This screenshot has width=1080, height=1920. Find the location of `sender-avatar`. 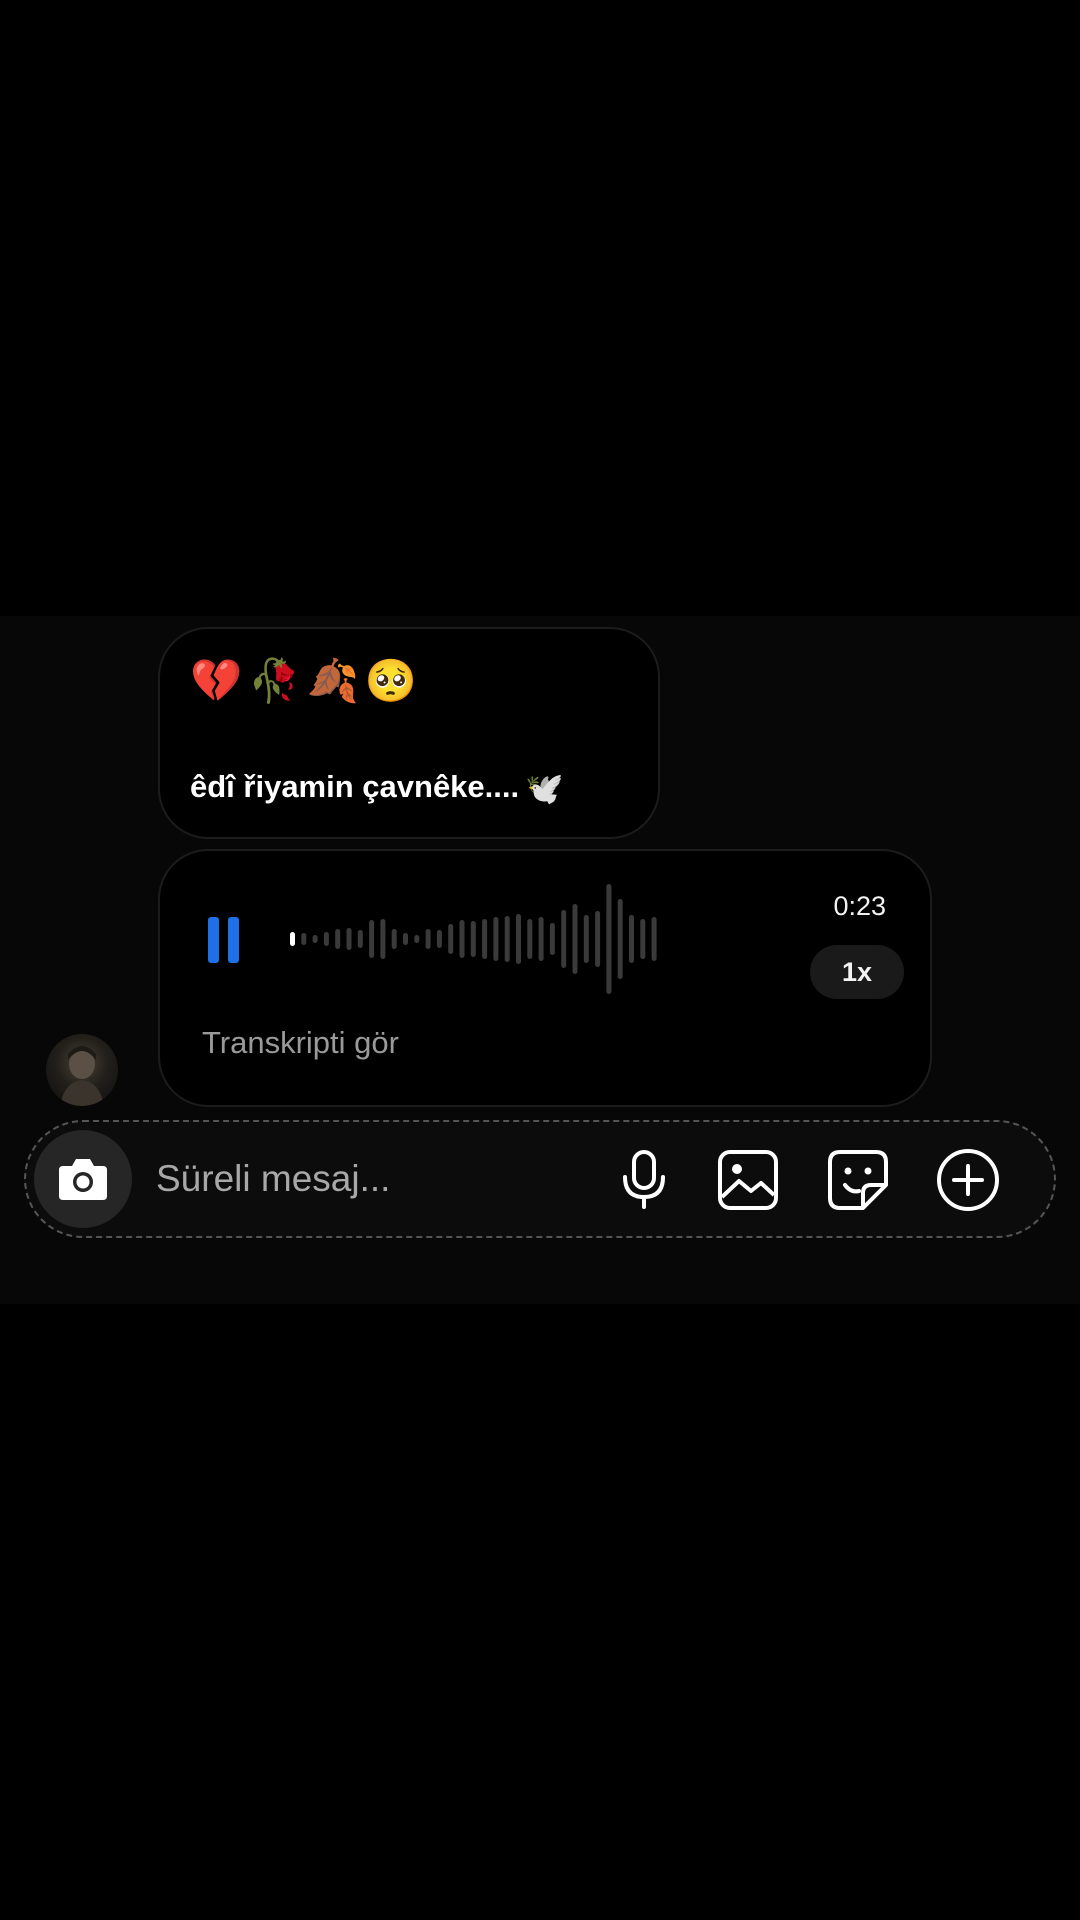

sender-avatar is located at coordinates (82, 1070).